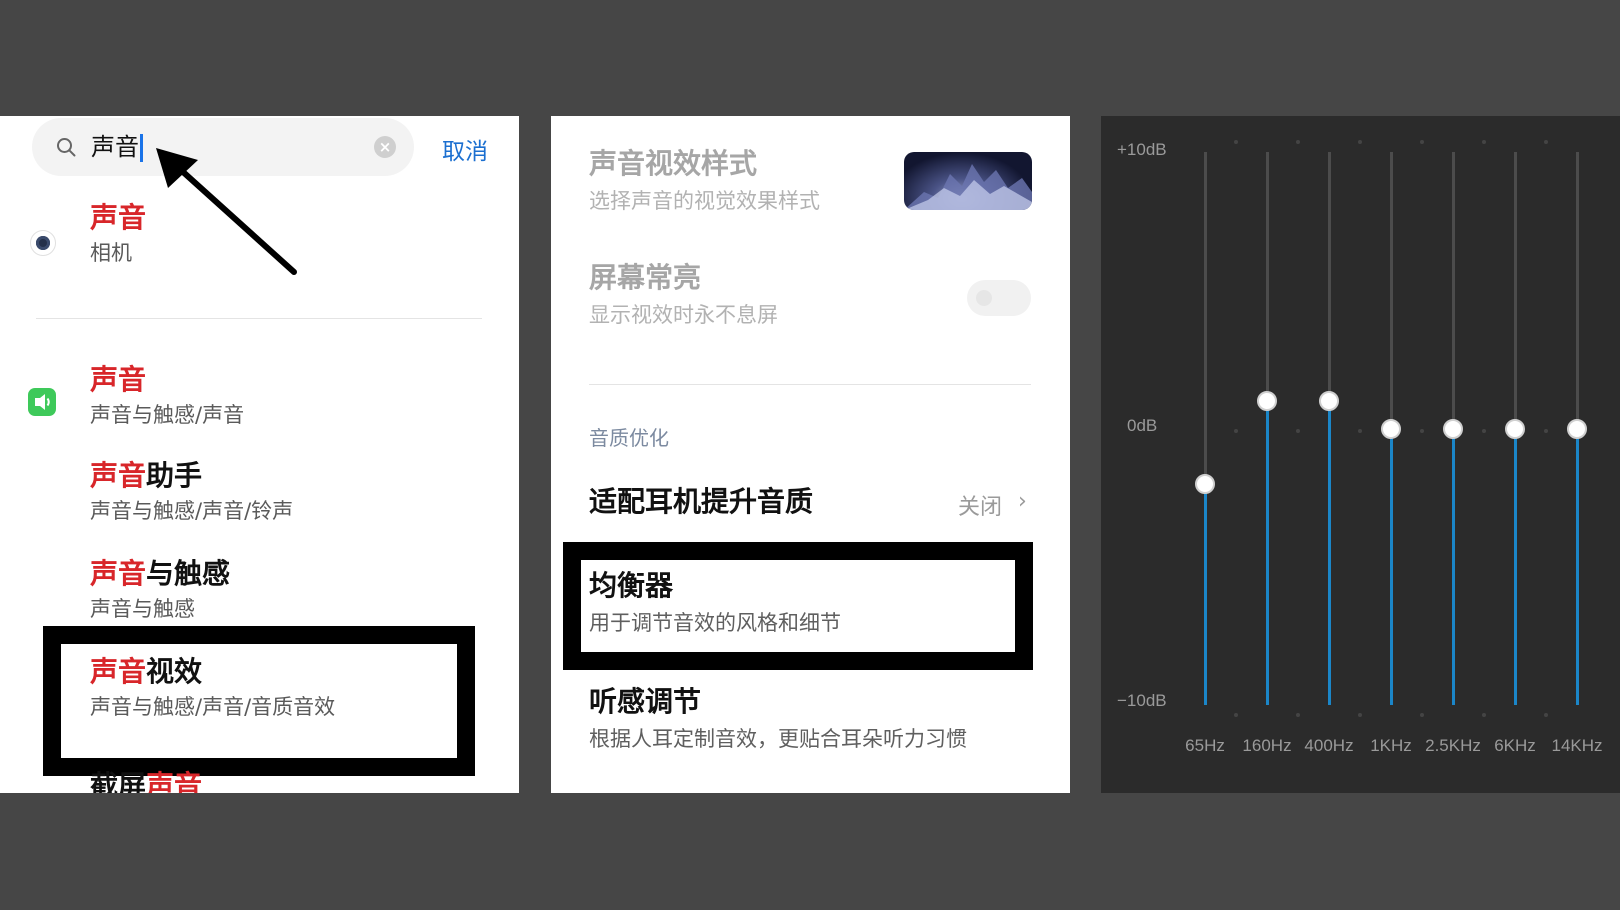  I want to click on search-query-text: 声音, so click(115, 147).